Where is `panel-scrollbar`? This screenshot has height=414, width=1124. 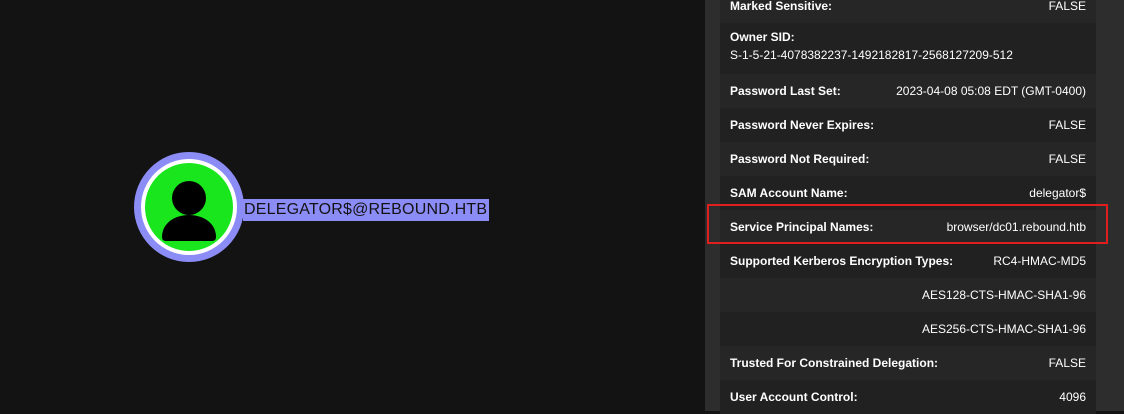
panel-scrollbar is located at coordinates (1115, 205).